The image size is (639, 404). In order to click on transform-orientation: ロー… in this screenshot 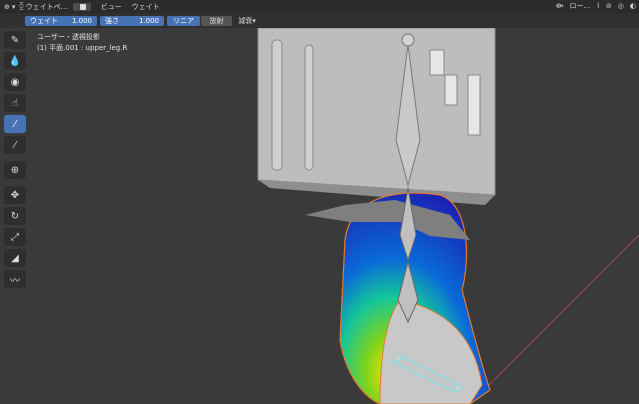, I will do `click(579, 6)`.